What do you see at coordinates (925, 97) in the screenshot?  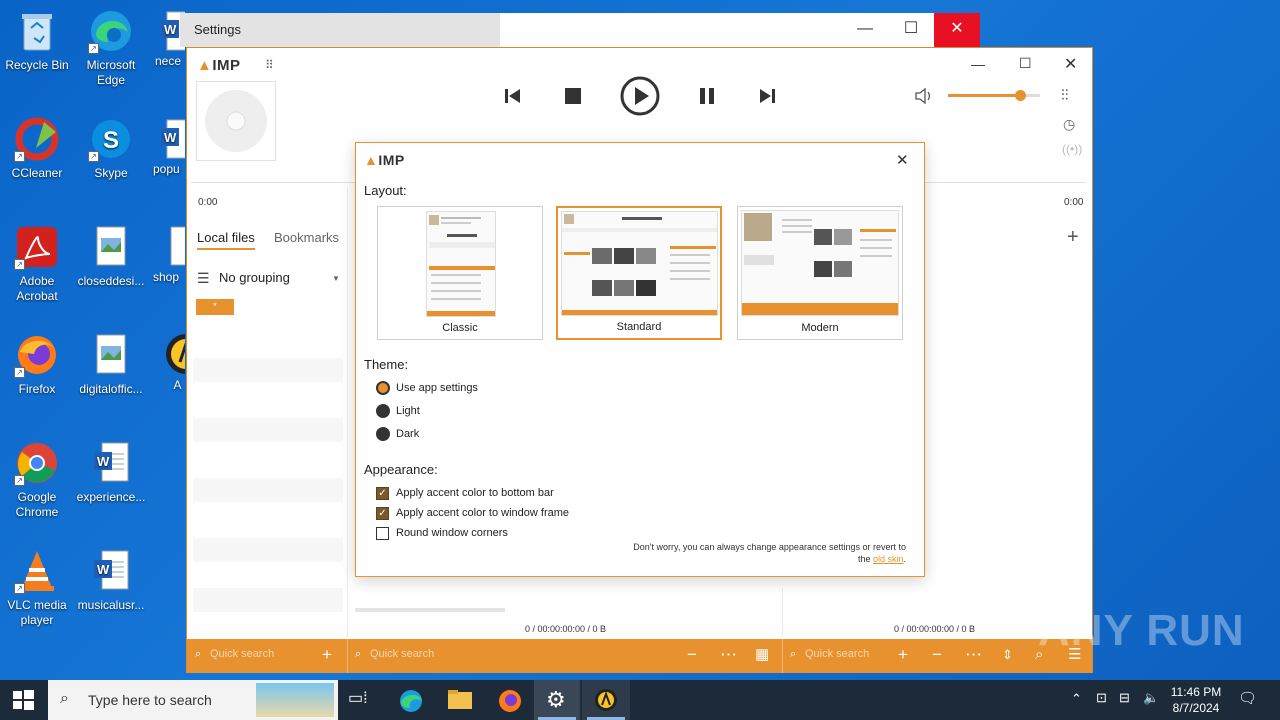 I see `volume-icon` at bounding box center [925, 97].